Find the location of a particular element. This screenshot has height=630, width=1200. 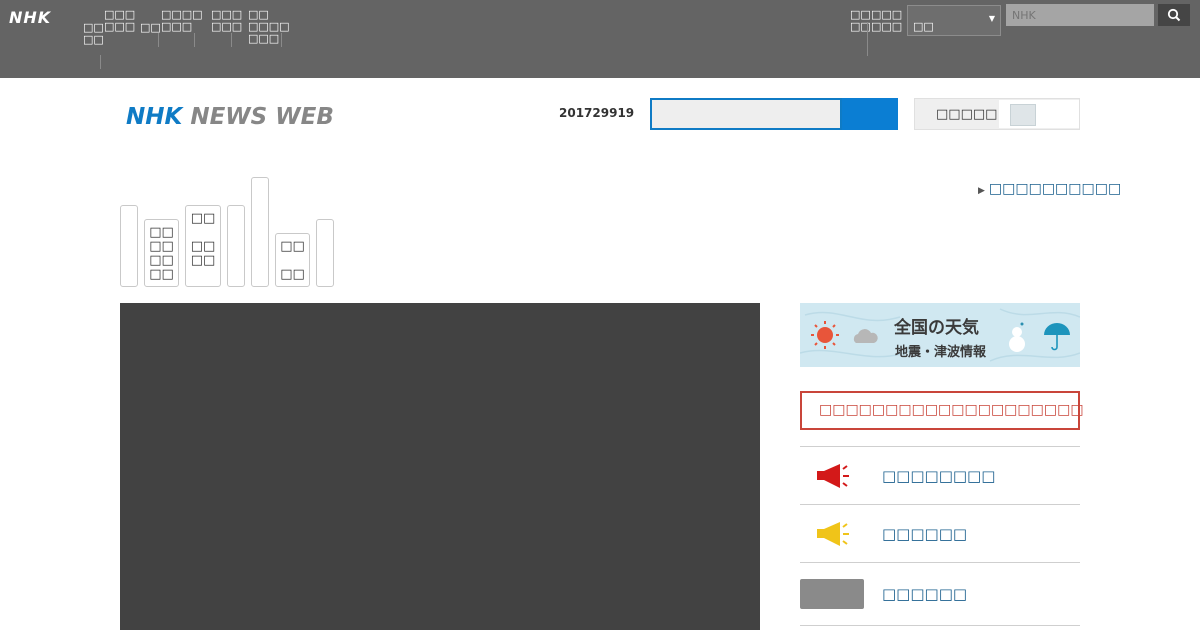

search-icon is located at coordinates (1174, 15).